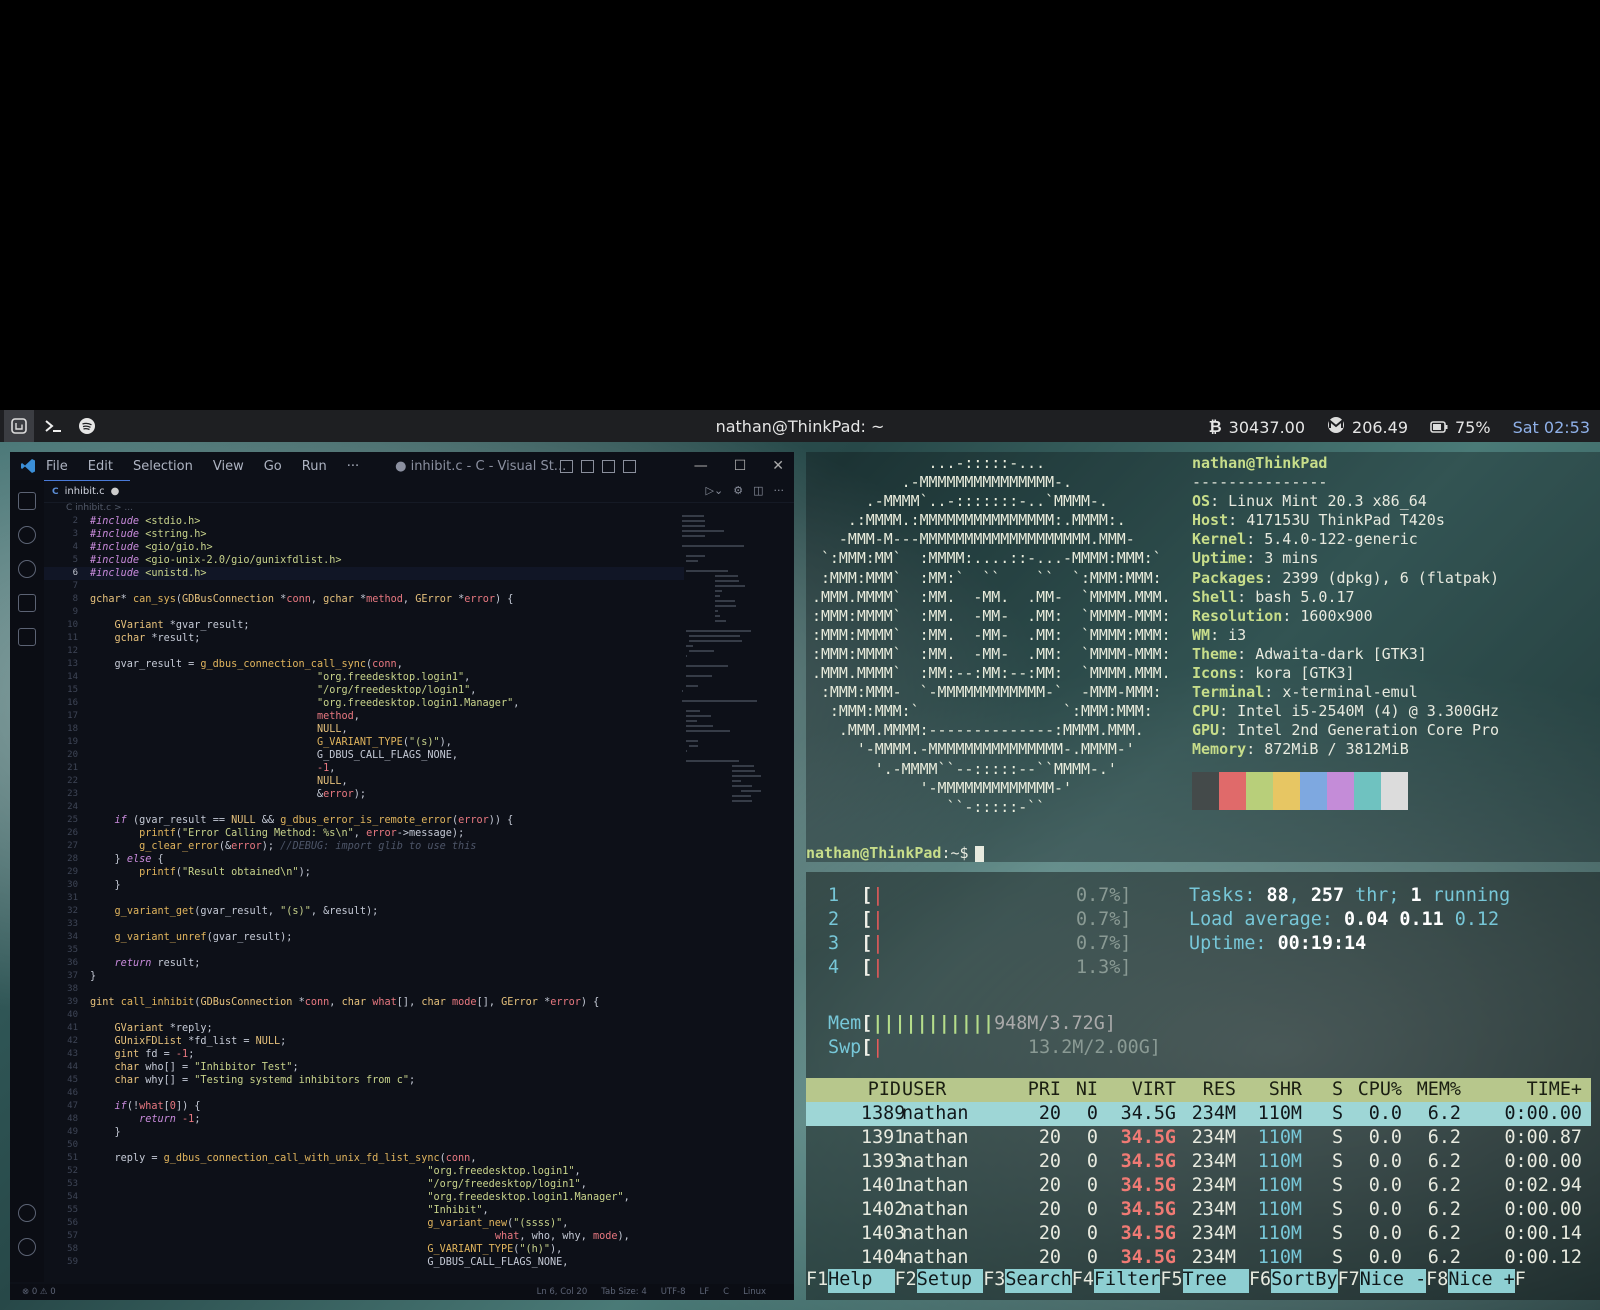  I want to click on code-line: 33, so click(364, 924).